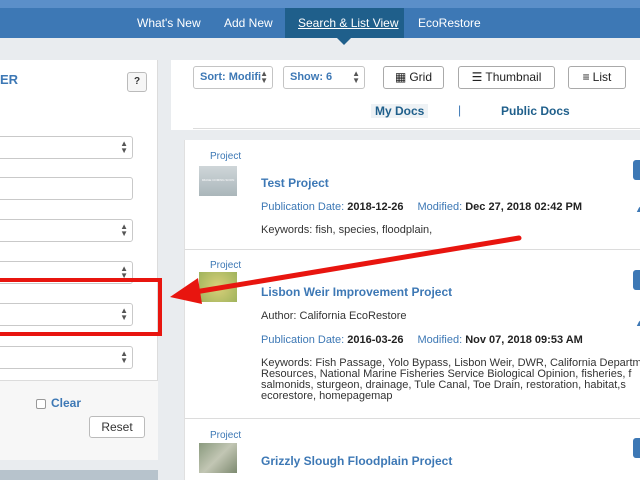 The image size is (640, 480). I want to click on nav-whats-new: What's New, so click(169, 23).